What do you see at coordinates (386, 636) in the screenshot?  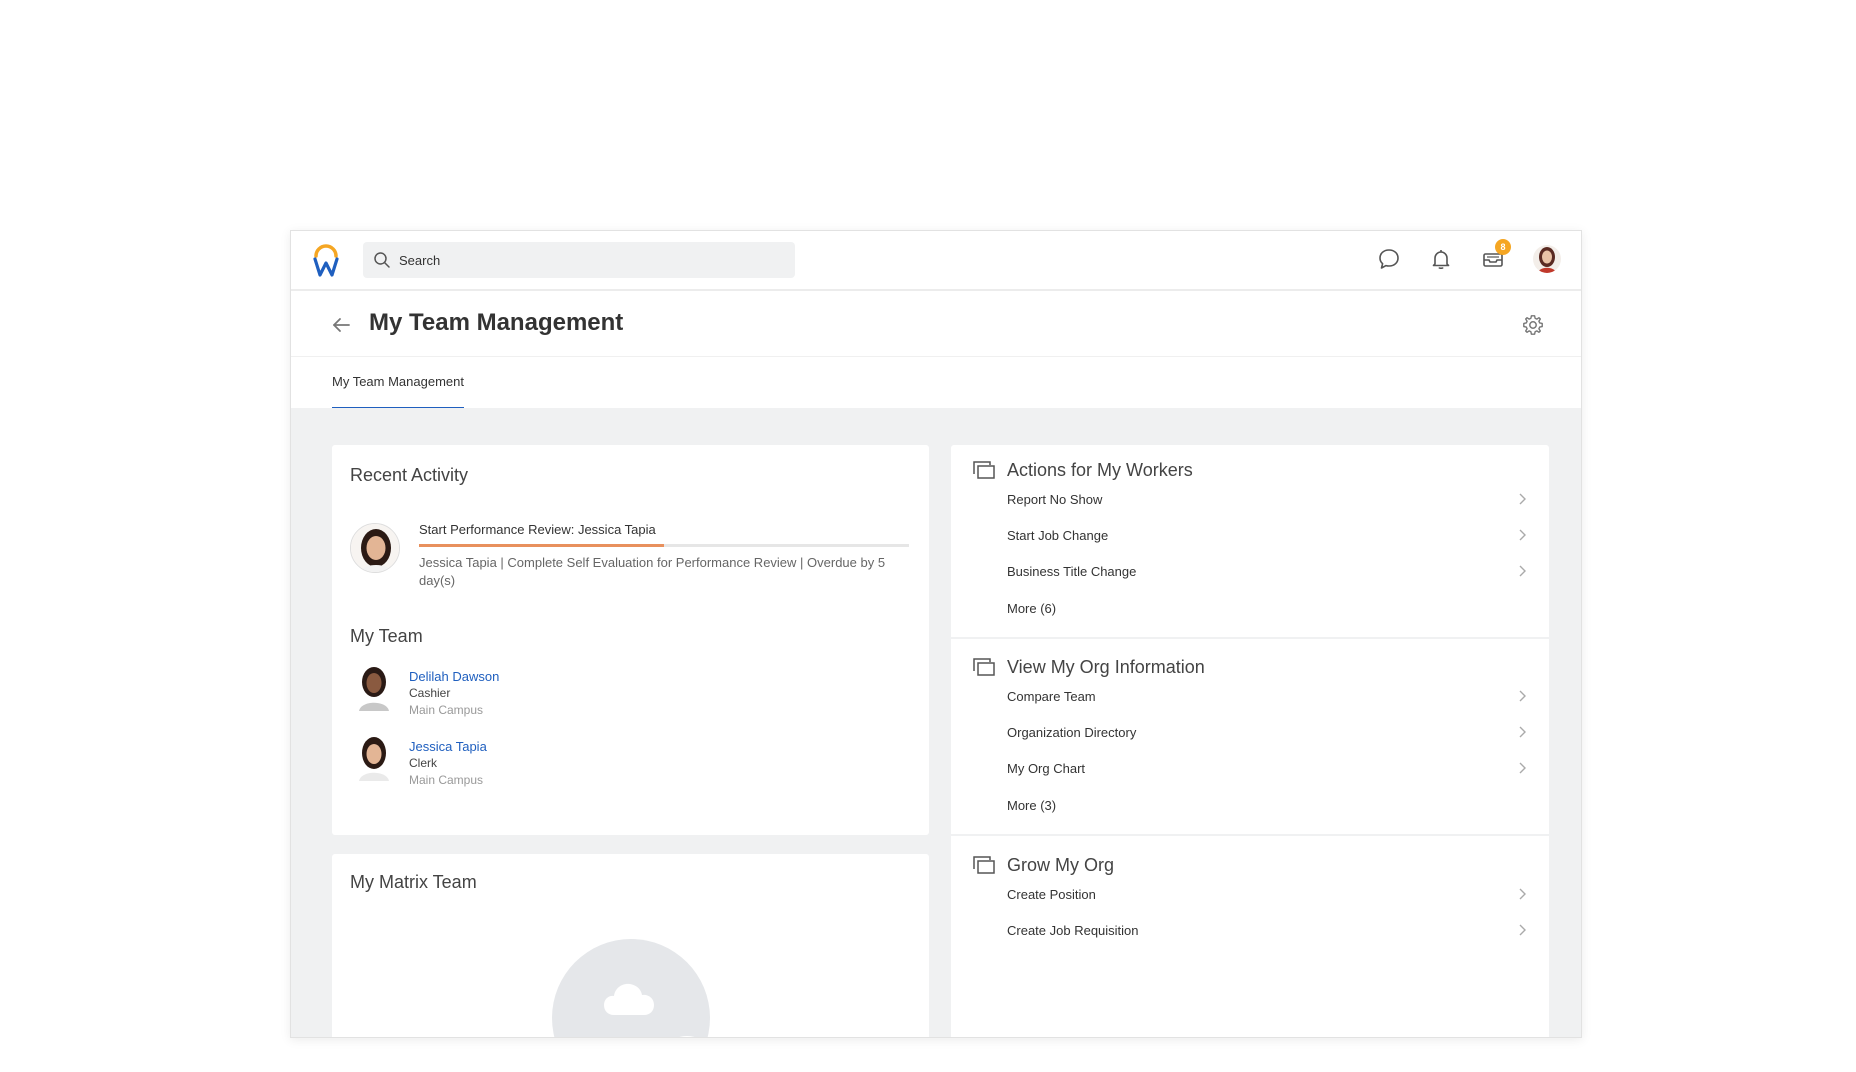 I see `my-team-heading: My Team` at bounding box center [386, 636].